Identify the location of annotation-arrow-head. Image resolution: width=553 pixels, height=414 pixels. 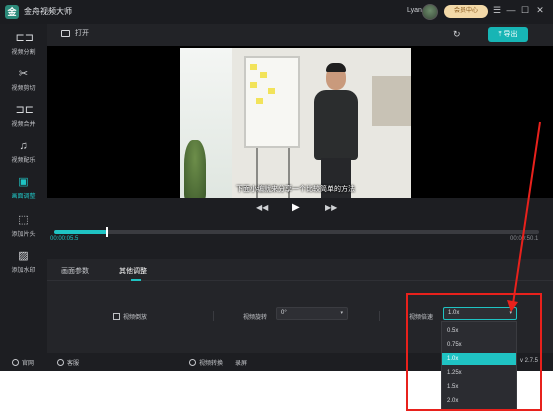
(512, 306).